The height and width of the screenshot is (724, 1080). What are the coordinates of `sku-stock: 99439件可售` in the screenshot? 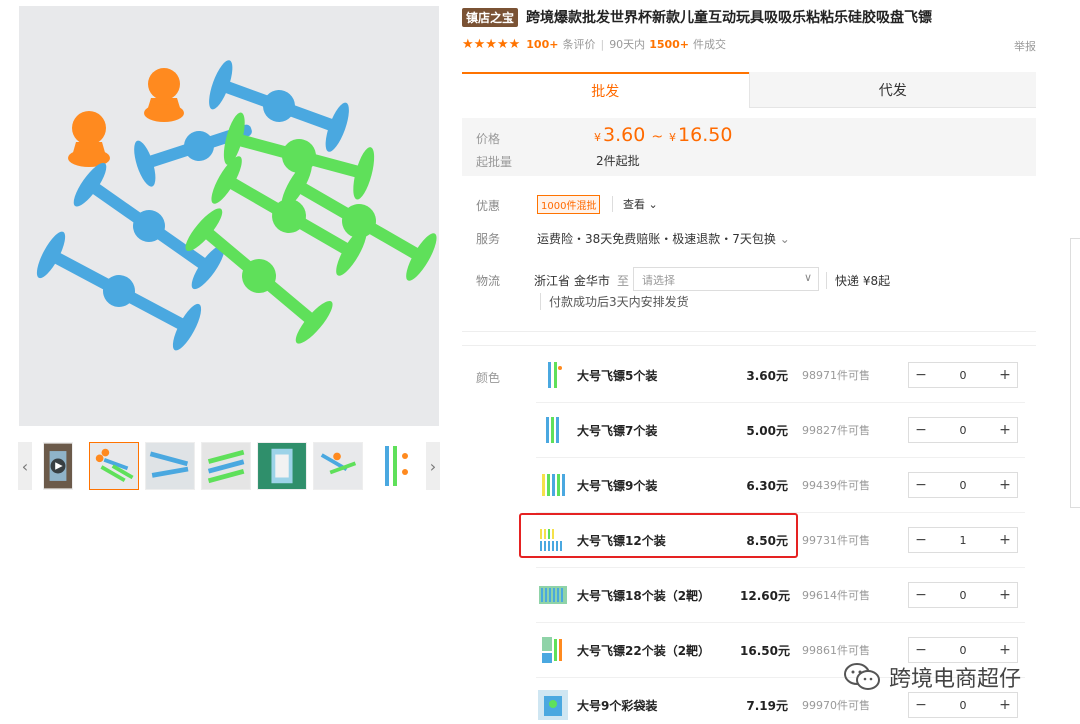 It's located at (836, 485).